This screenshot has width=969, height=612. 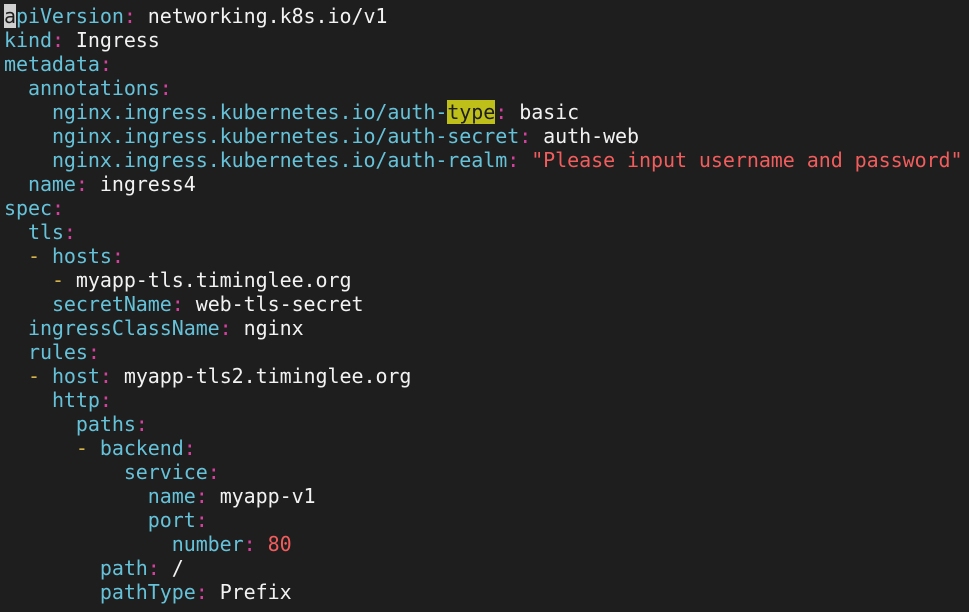 What do you see at coordinates (484, 16) in the screenshot?
I see `code-line: apiVersion: networking.k8s.io/v1` at bounding box center [484, 16].